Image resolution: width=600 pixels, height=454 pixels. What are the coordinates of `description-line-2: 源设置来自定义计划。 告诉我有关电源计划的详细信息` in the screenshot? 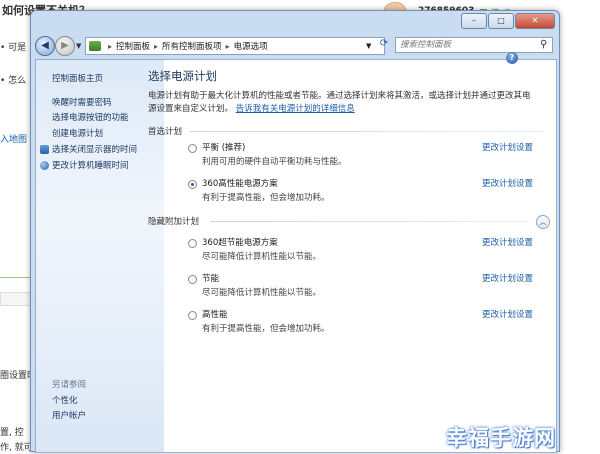 It's located at (251, 108).